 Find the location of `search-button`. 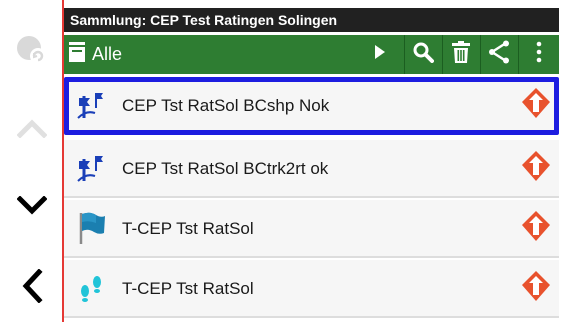

search-button is located at coordinates (423, 54).